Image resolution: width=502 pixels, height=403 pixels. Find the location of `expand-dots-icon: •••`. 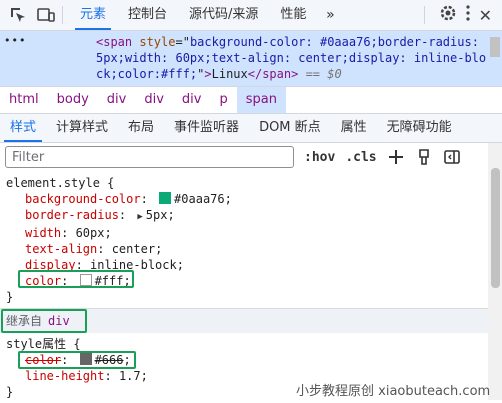

expand-dots-icon: ••• is located at coordinates (15, 40).